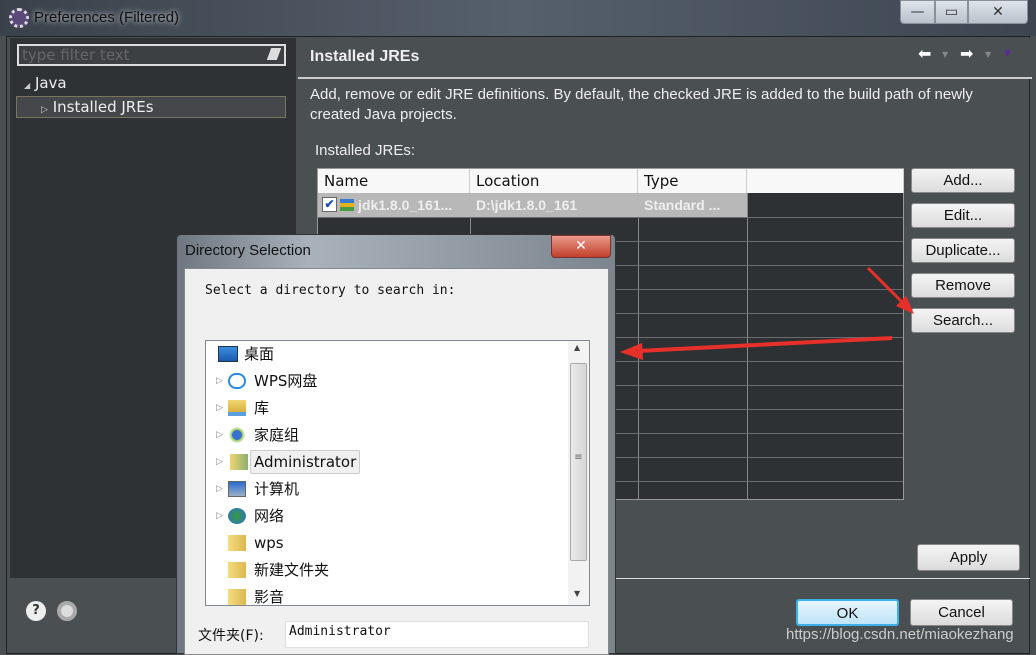 This screenshot has width=1036, height=655. Describe the element at coordinates (890, 290) in the screenshot. I see `arrow-to-search-button` at that location.